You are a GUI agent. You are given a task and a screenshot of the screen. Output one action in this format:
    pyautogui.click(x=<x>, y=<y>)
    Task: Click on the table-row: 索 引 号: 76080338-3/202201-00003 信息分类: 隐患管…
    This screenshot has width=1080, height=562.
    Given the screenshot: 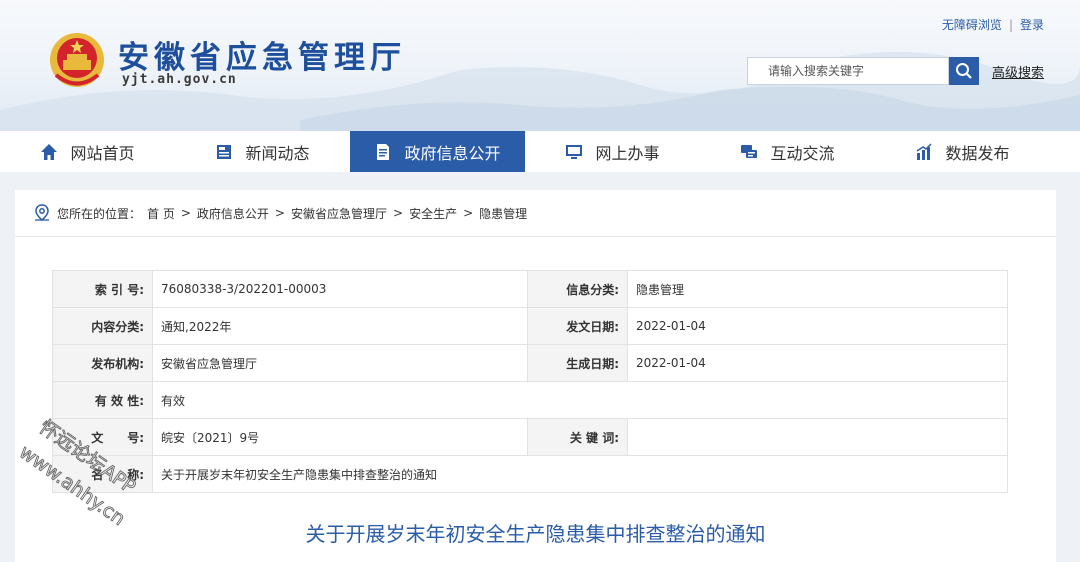 What is the action you would take?
    pyautogui.click(x=530, y=289)
    